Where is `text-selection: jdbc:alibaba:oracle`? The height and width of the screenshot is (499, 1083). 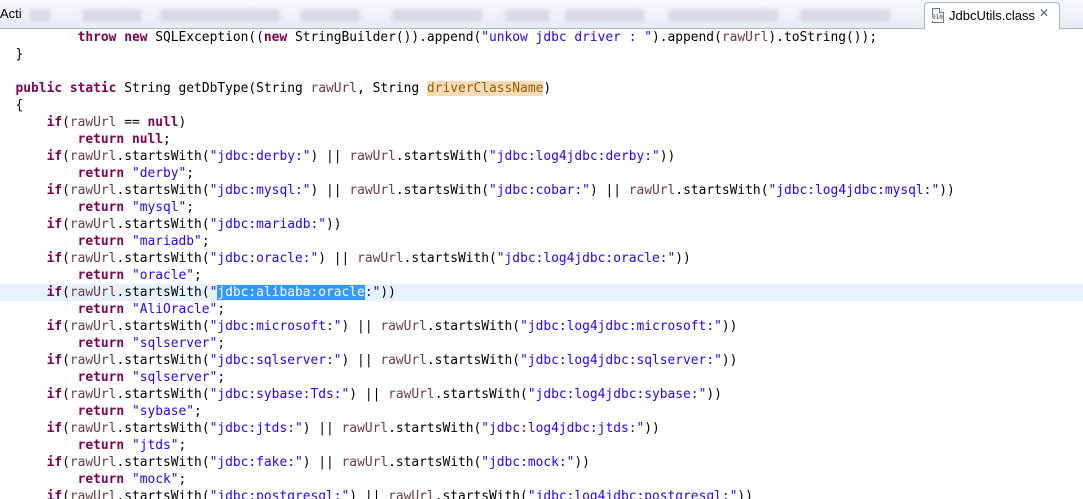 text-selection: jdbc:alibaba:oracle is located at coordinates (291, 292).